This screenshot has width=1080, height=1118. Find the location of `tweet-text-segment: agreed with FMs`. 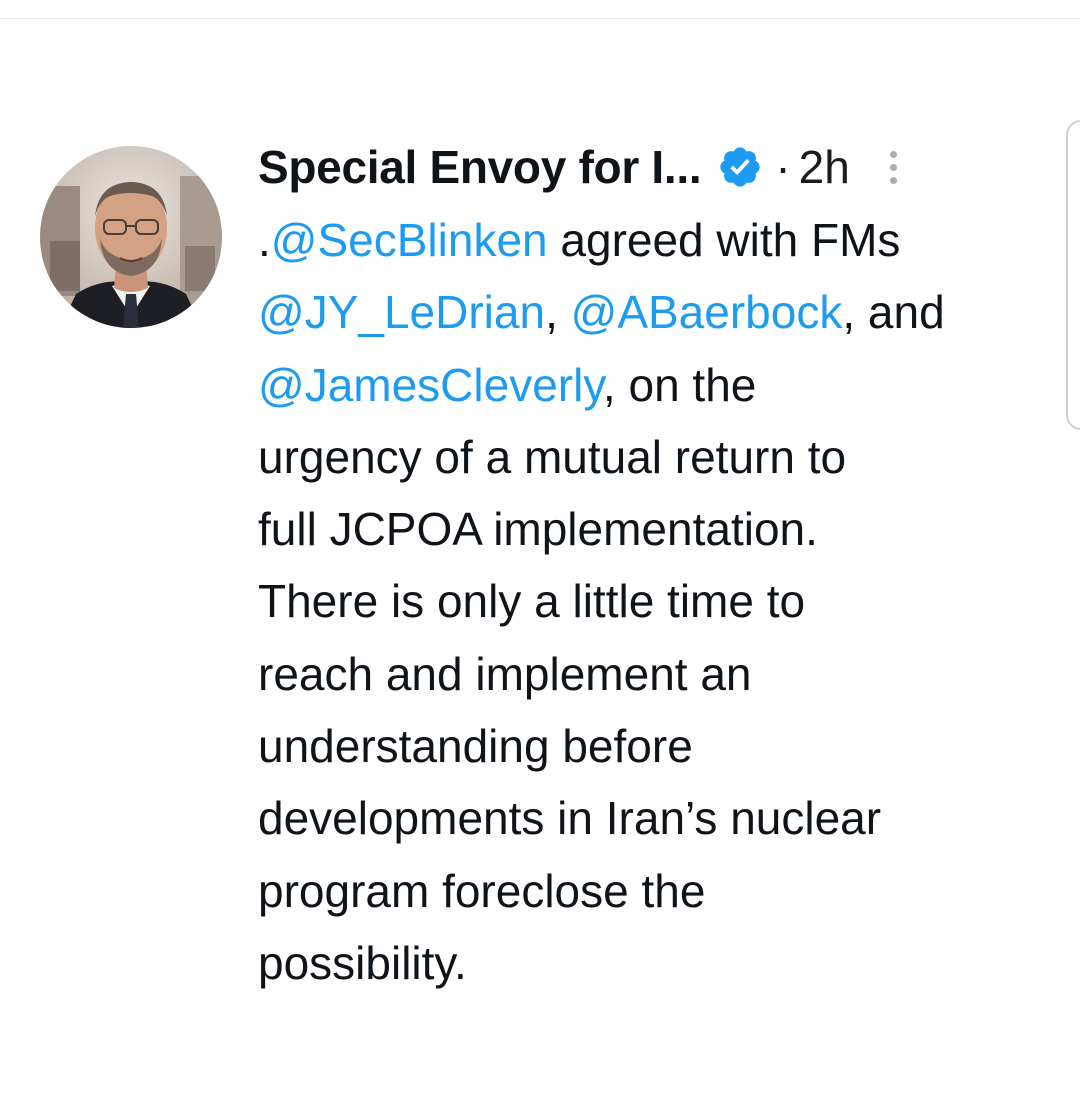

tweet-text-segment: agreed with FMs is located at coordinates (724, 240).